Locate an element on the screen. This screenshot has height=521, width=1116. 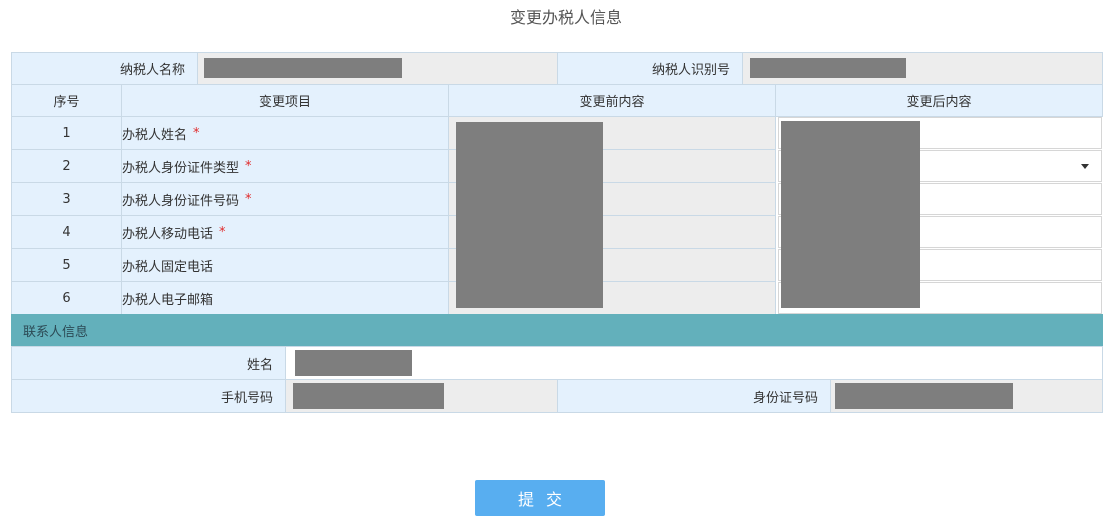
column-header-no-text: 序号 is located at coordinates (66, 102).